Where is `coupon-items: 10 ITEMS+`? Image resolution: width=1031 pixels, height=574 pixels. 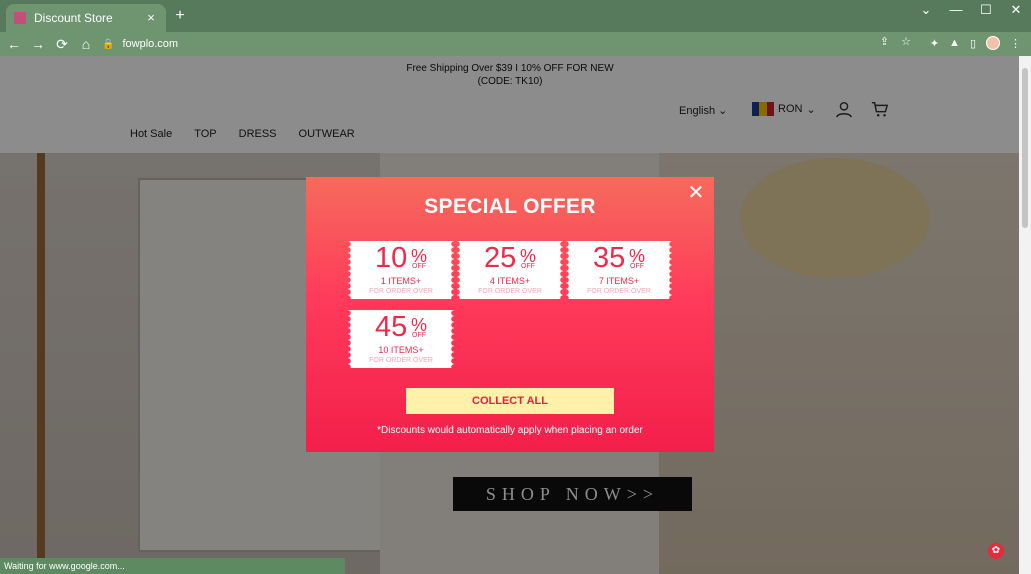 coupon-items: 10 ITEMS+ is located at coordinates (401, 350).